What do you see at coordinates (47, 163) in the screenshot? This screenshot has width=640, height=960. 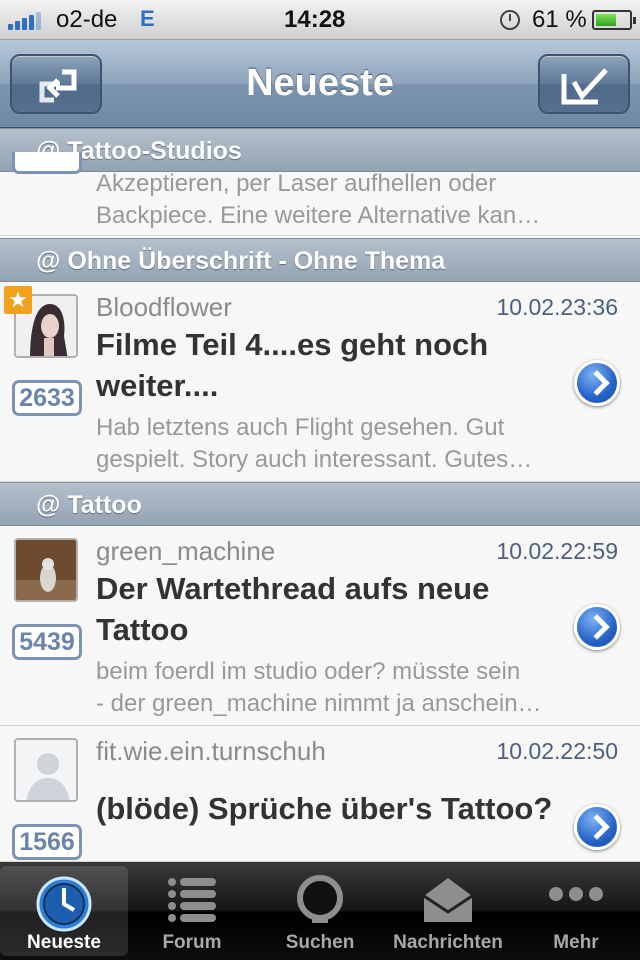 I see `reply-count-badge` at bounding box center [47, 163].